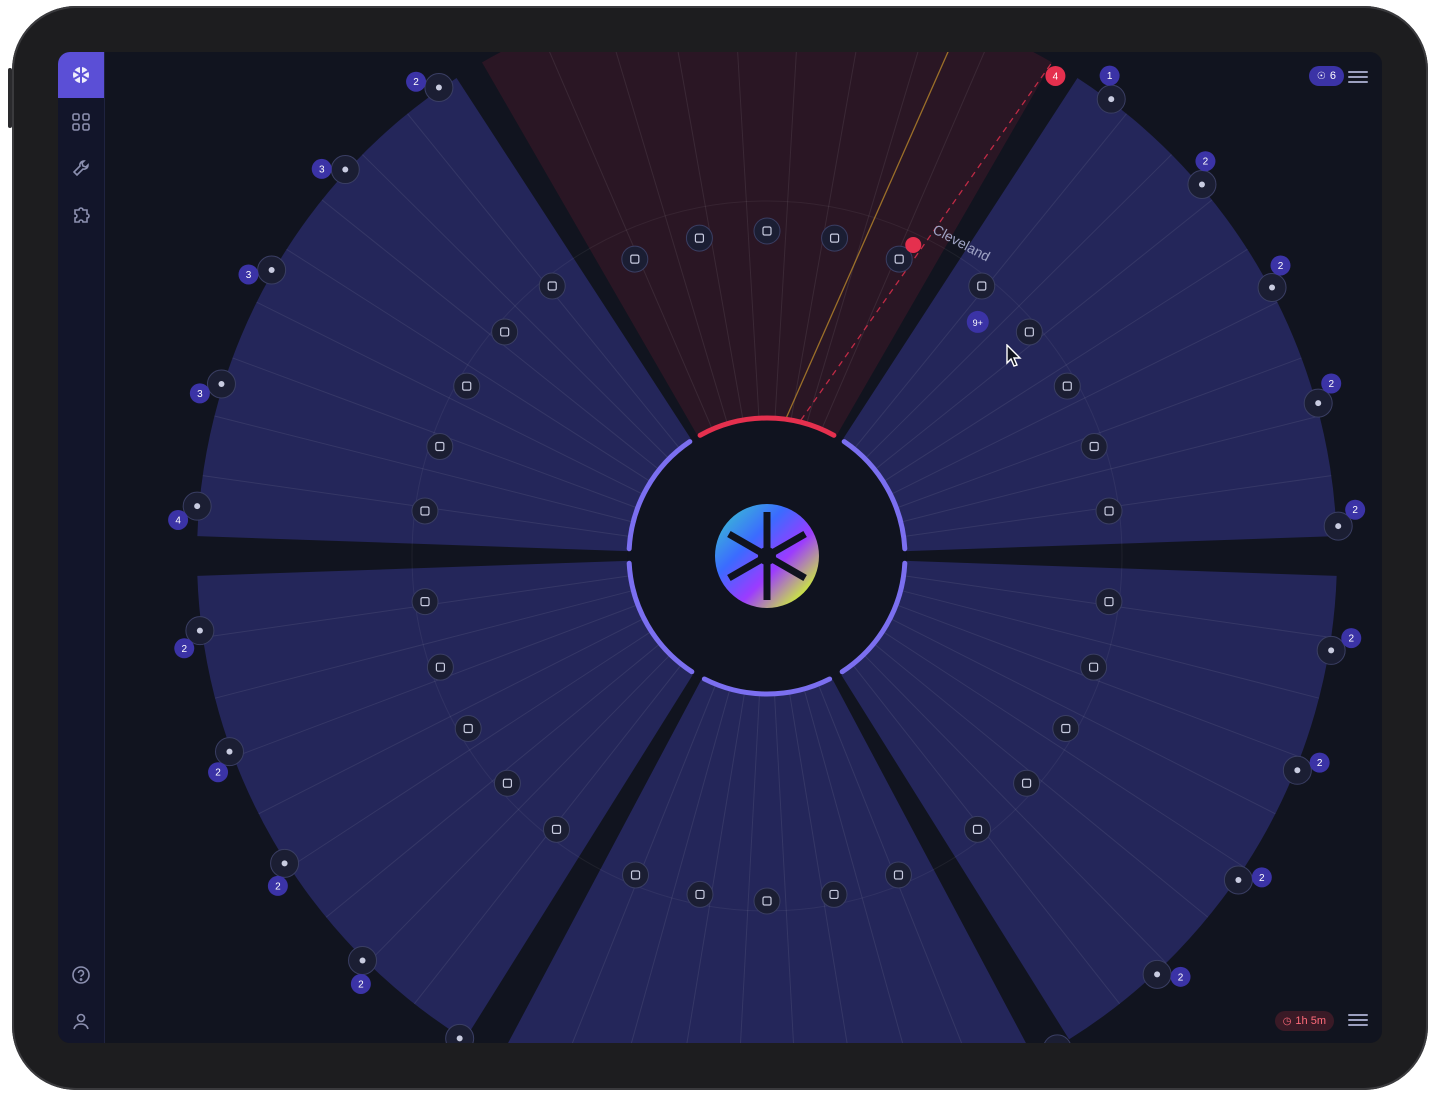  I want to click on timer-value: 1h 5m, so click(1310, 1021).